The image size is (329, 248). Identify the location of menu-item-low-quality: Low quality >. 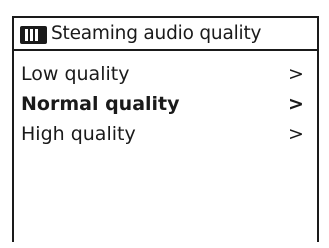
(165, 74).